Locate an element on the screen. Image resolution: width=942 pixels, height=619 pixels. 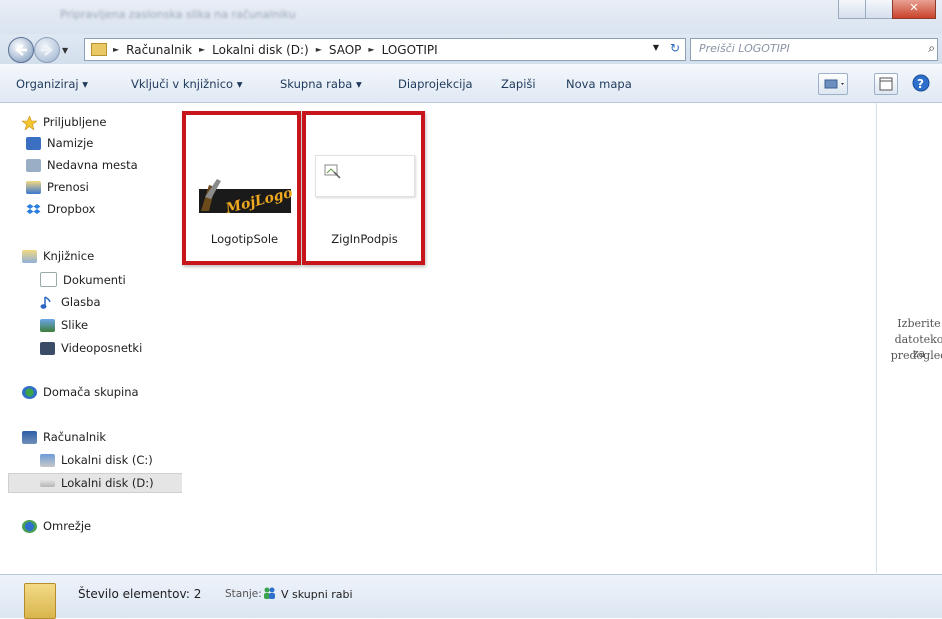
nav-desktop: Namizje is located at coordinates (59, 143).